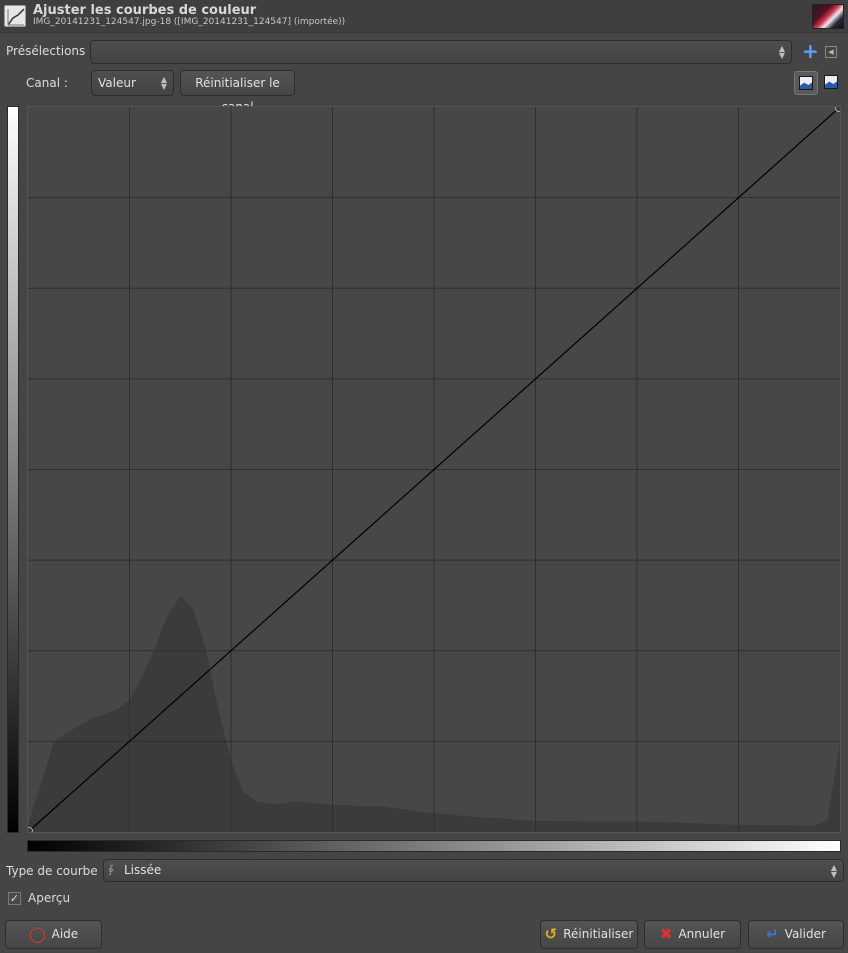 This screenshot has width=848, height=953. Describe the element at coordinates (551, 934) in the screenshot. I see `reset-icon: ↺` at that location.